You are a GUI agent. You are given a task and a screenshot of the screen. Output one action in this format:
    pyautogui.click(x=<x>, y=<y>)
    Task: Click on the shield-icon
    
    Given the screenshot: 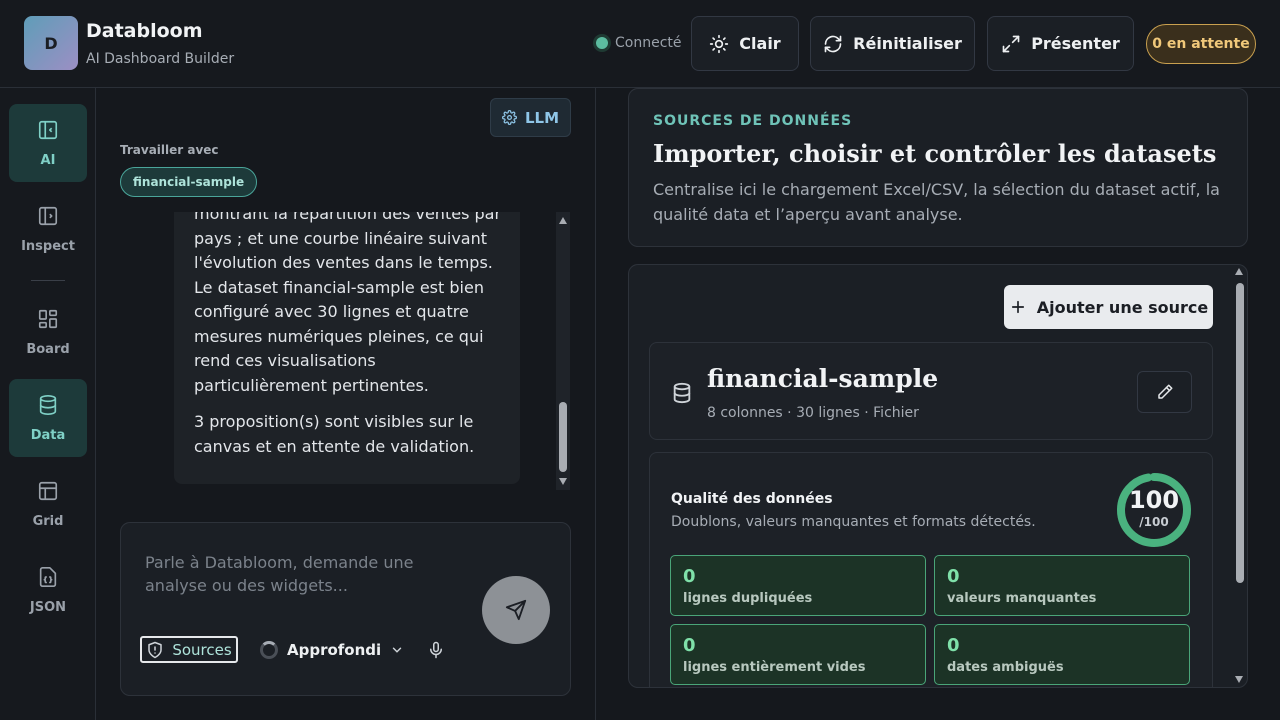 What is the action you would take?
    pyautogui.click(x=155, y=649)
    